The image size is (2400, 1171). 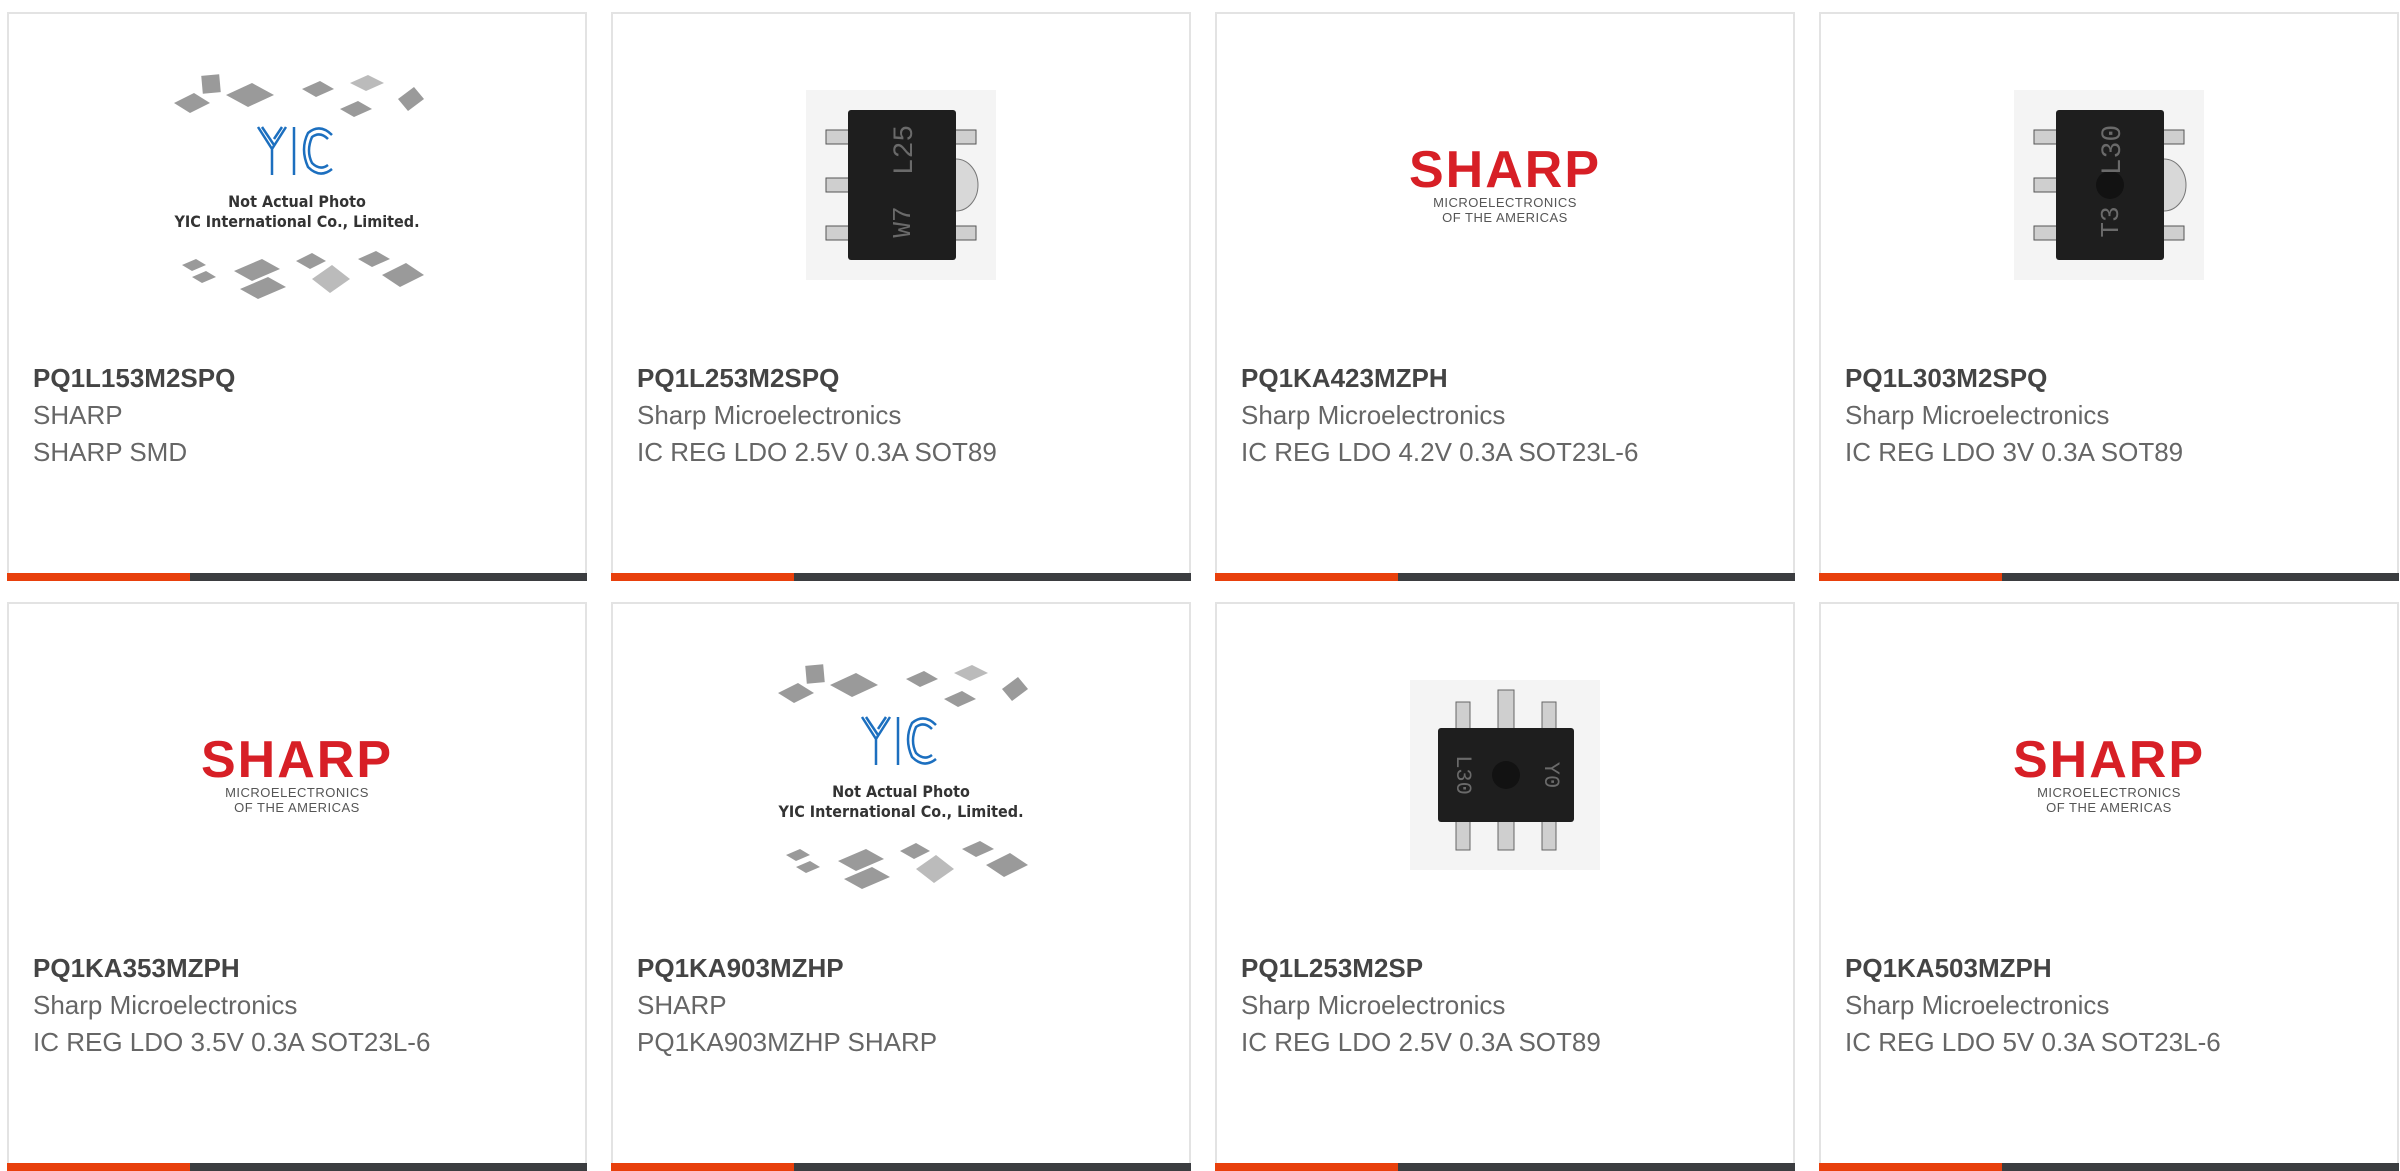 What do you see at coordinates (903, 221) in the screenshot?
I see `chip-marking: W7` at bounding box center [903, 221].